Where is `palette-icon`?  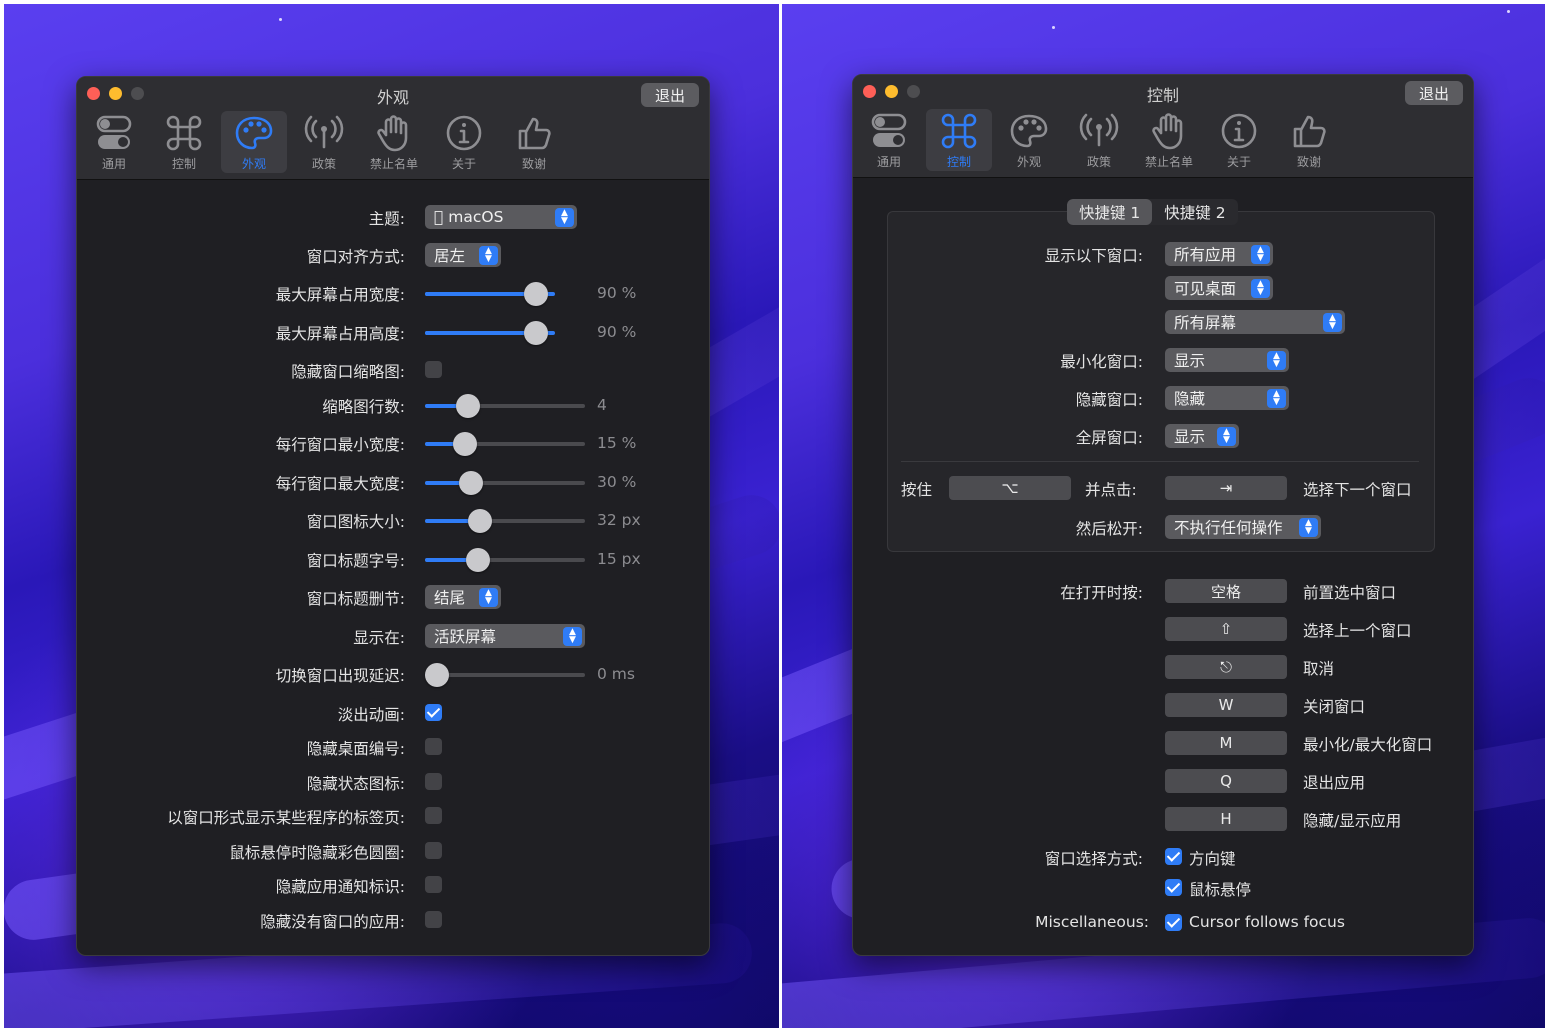
palette-icon is located at coordinates (1029, 131).